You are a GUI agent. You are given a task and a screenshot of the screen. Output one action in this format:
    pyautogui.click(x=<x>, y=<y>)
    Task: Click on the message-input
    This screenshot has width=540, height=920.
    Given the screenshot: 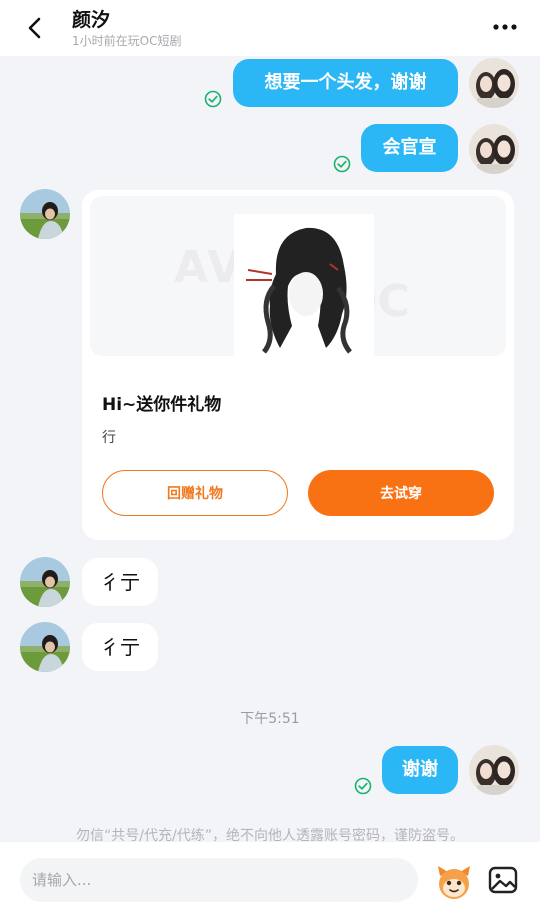 What is the action you would take?
    pyautogui.click(x=219, y=880)
    